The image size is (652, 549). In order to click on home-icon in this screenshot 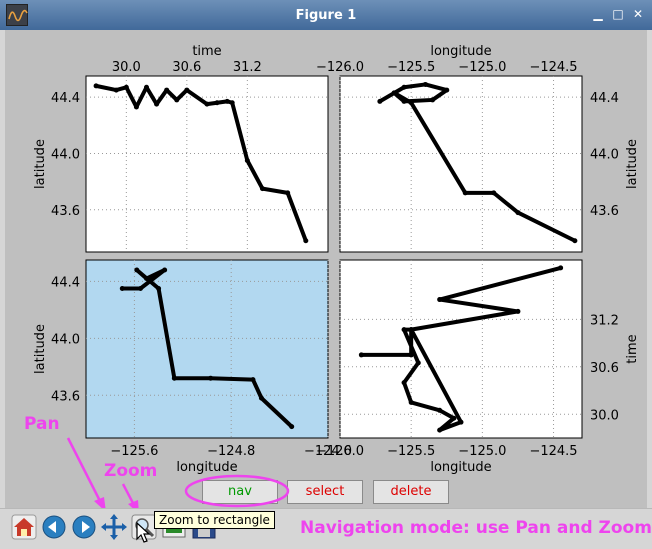, I will do `click(24, 527)`.